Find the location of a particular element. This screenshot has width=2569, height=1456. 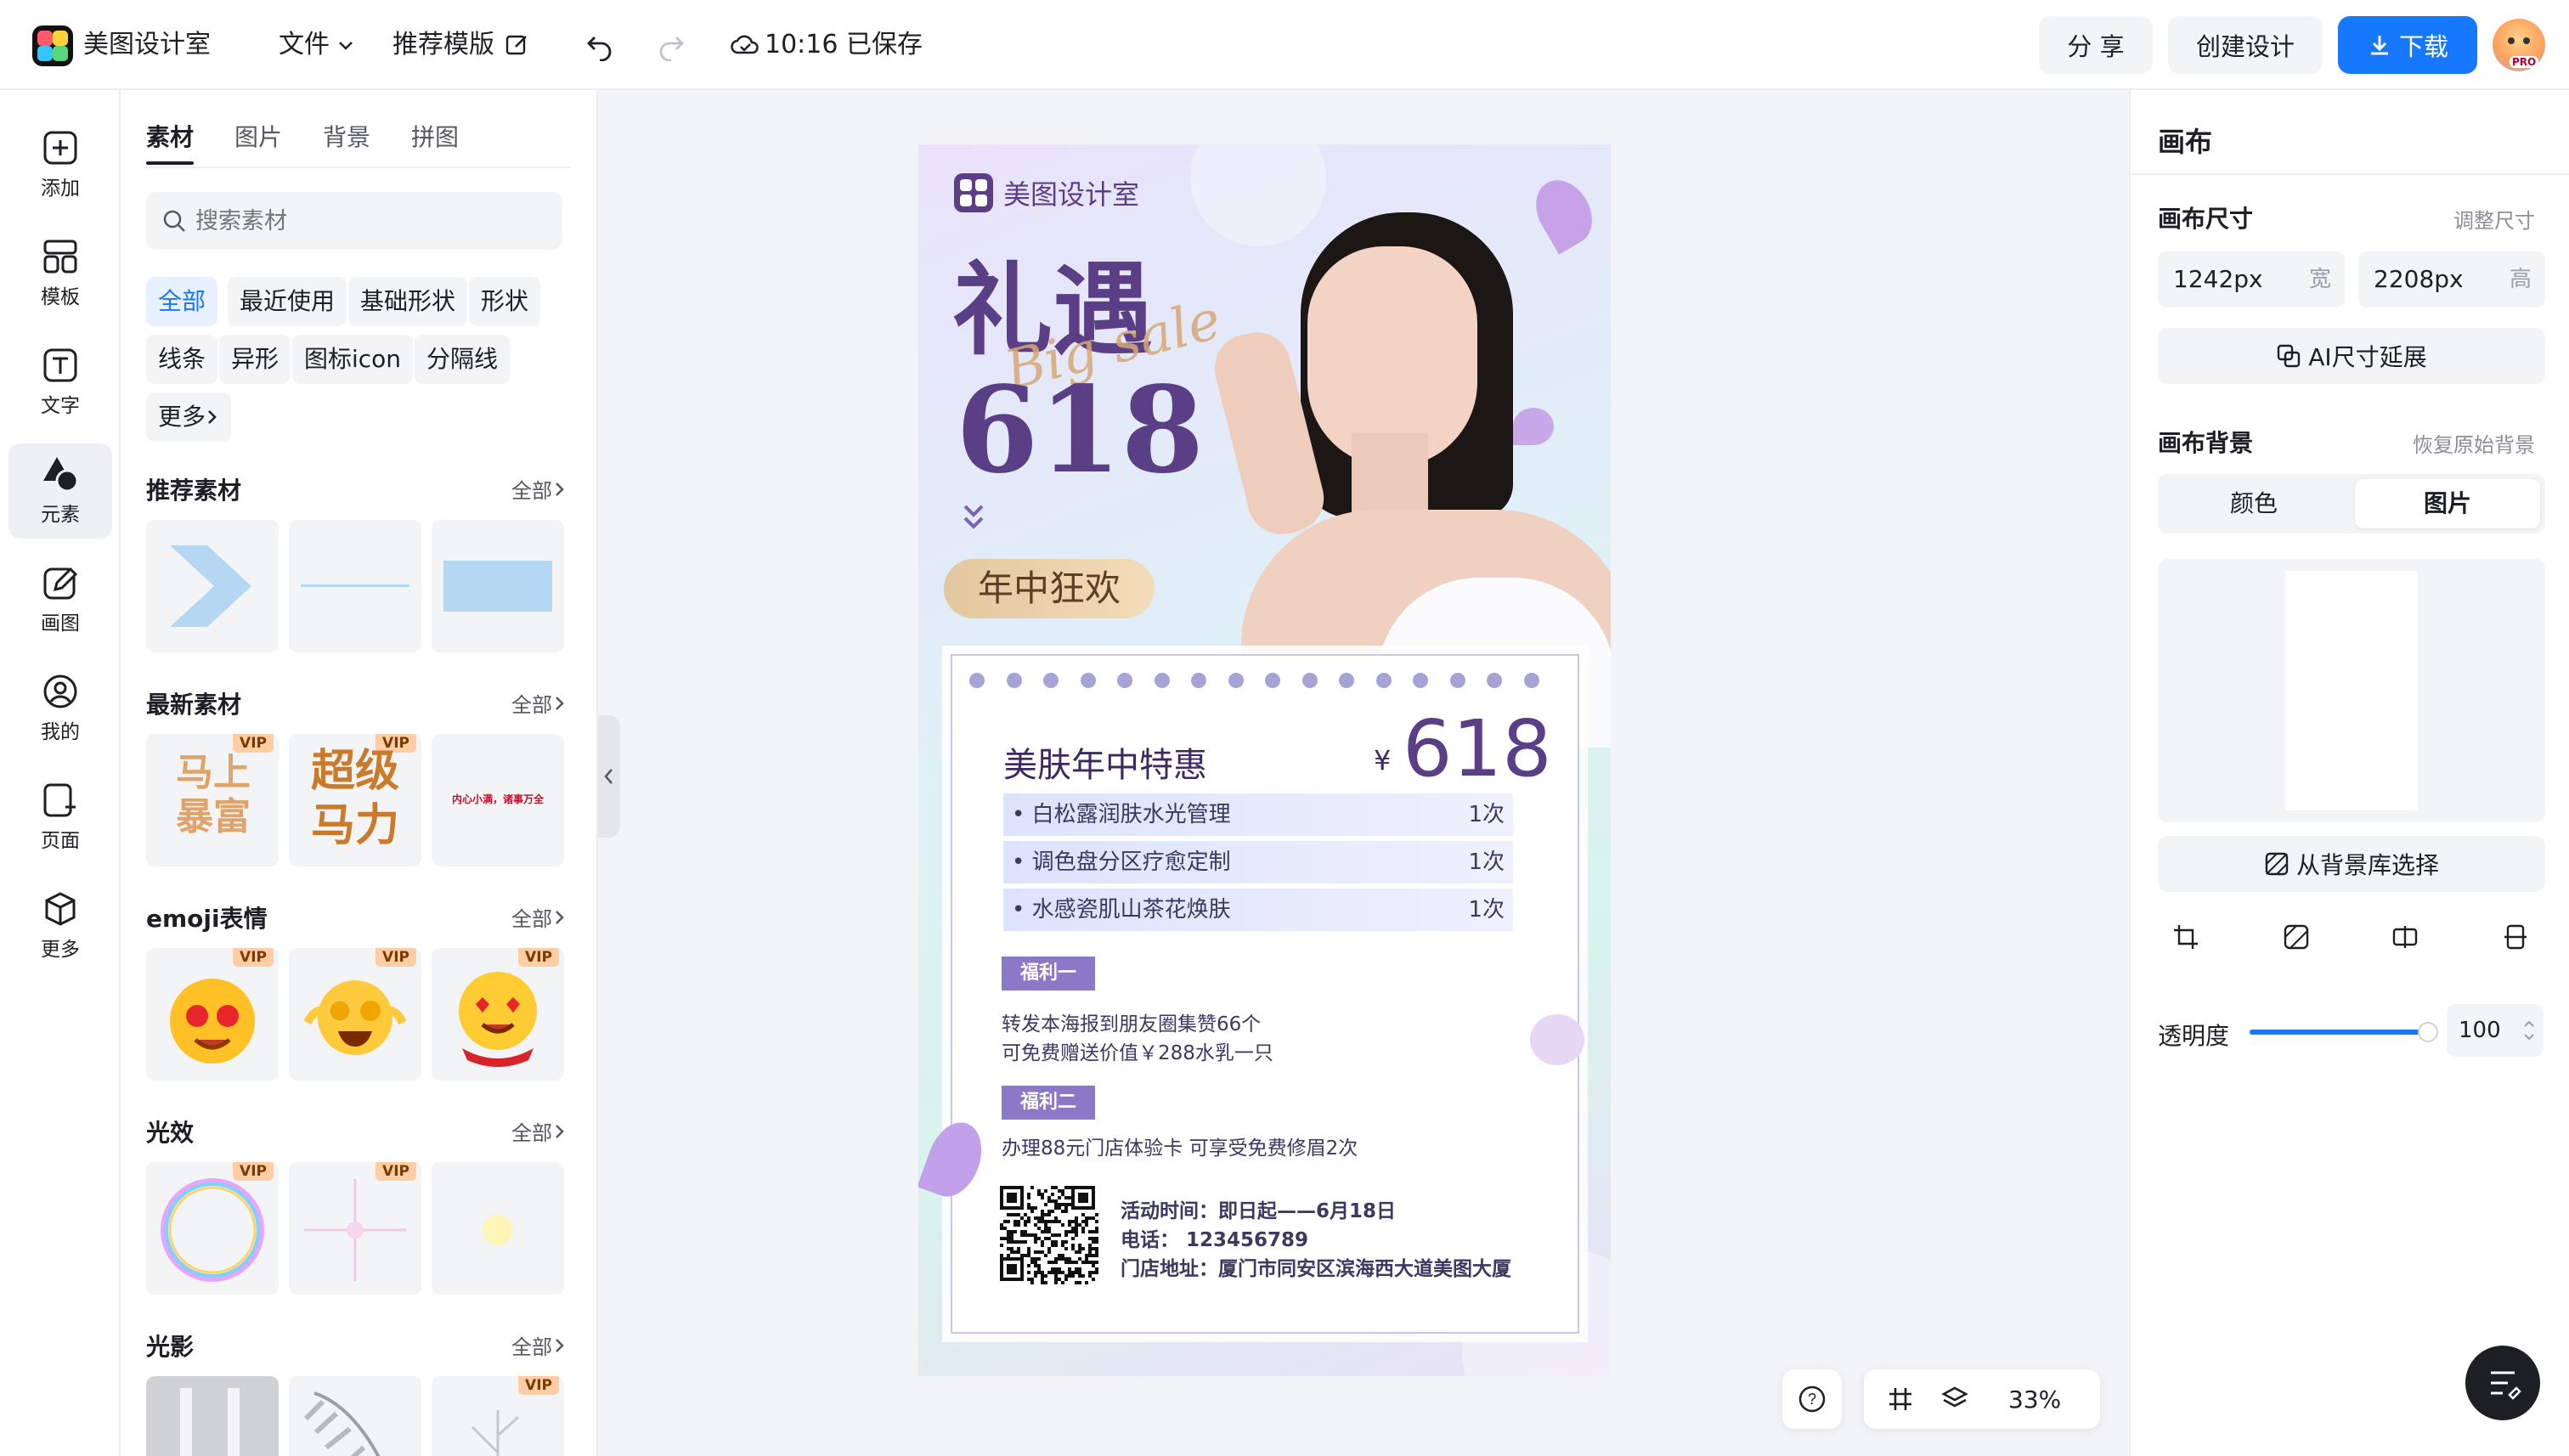

rail-item-draw: 画图 is located at coordinates (60, 600).